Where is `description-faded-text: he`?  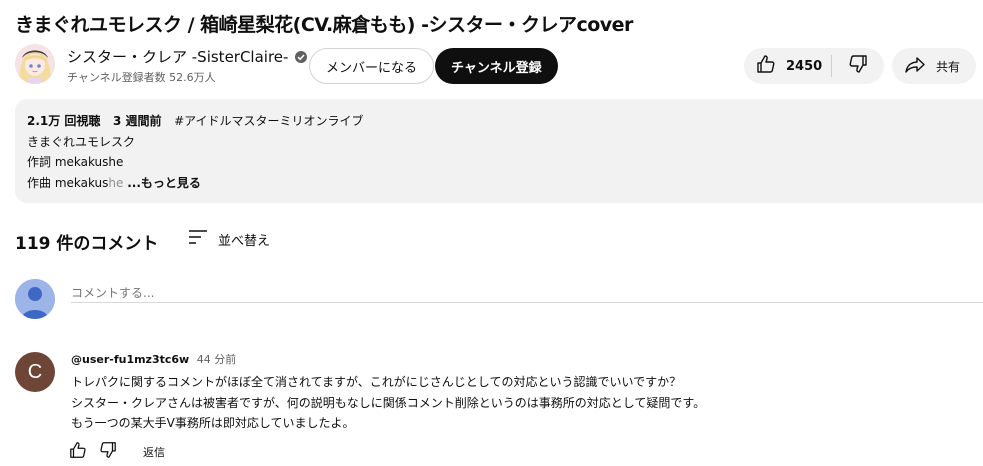
description-faded-text: he is located at coordinates (116, 182).